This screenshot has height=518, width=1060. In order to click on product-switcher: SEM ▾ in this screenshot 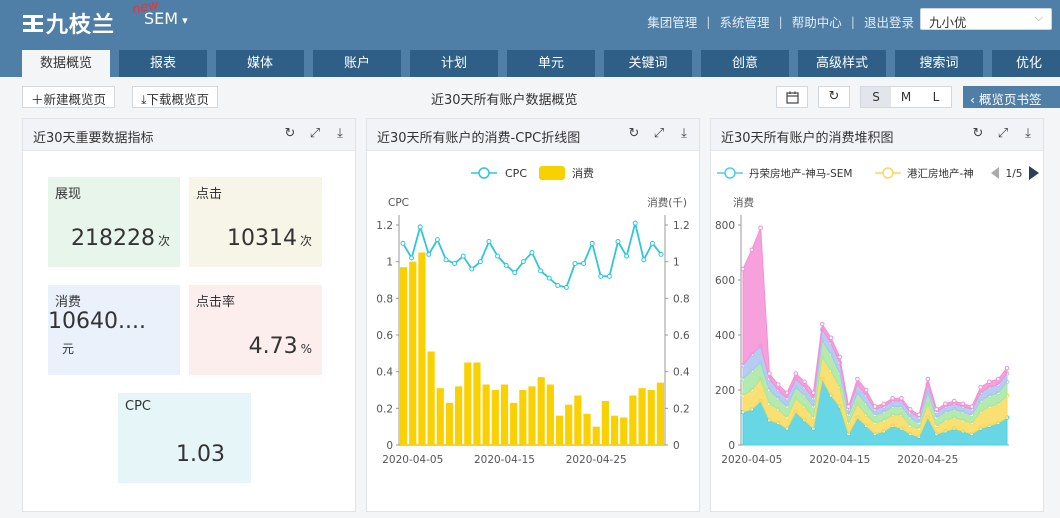, I will do `click(166, 18)`.